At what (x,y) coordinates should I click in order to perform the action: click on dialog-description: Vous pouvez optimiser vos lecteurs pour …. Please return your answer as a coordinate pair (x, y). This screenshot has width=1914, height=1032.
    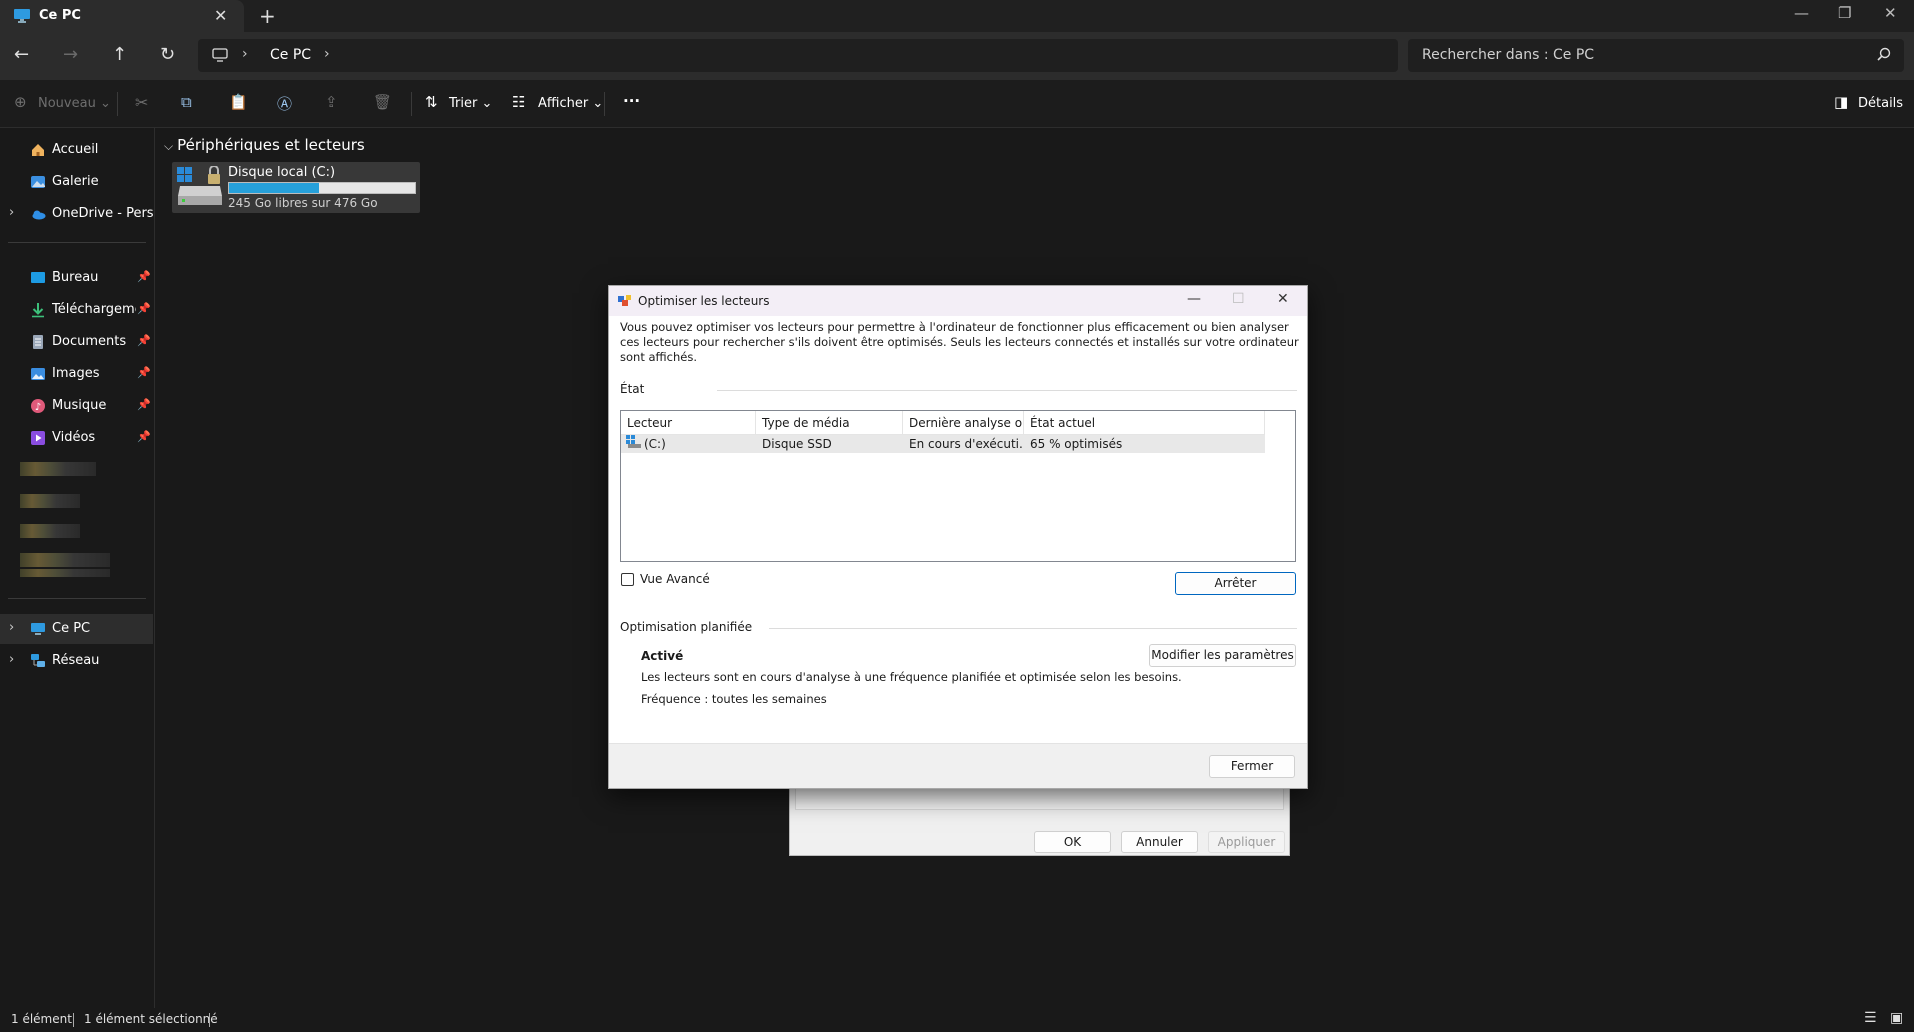
    Looking at the image, I should click on (959, 342).